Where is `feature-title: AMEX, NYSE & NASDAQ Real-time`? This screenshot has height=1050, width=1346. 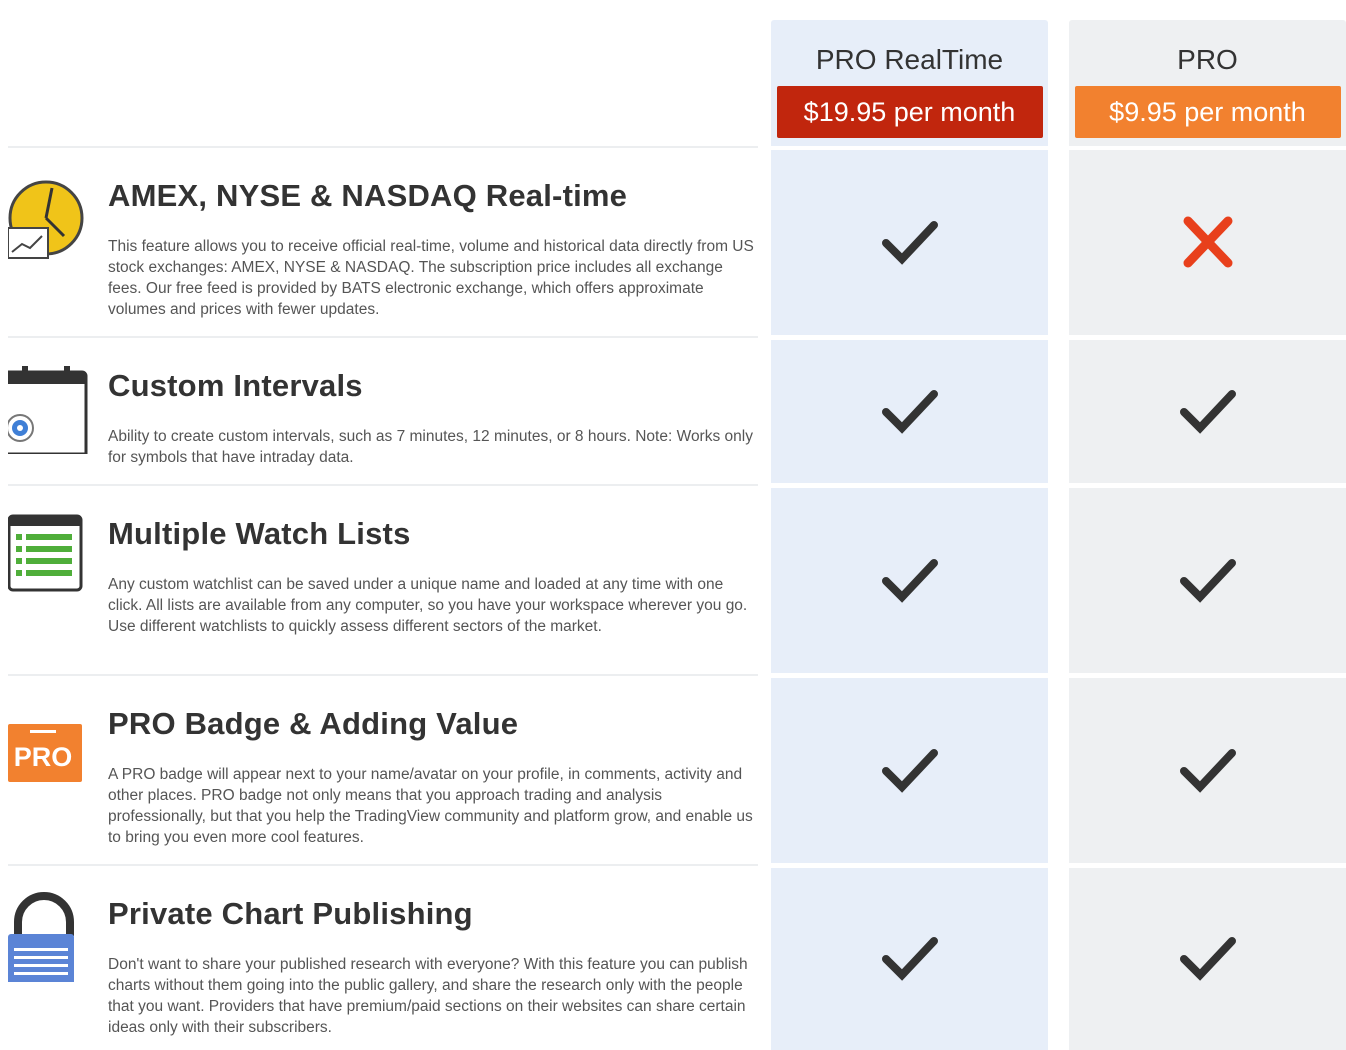 feature-title: AMEX, NYSE & NASDAQ Real-time is located at coordinates (368, 195).